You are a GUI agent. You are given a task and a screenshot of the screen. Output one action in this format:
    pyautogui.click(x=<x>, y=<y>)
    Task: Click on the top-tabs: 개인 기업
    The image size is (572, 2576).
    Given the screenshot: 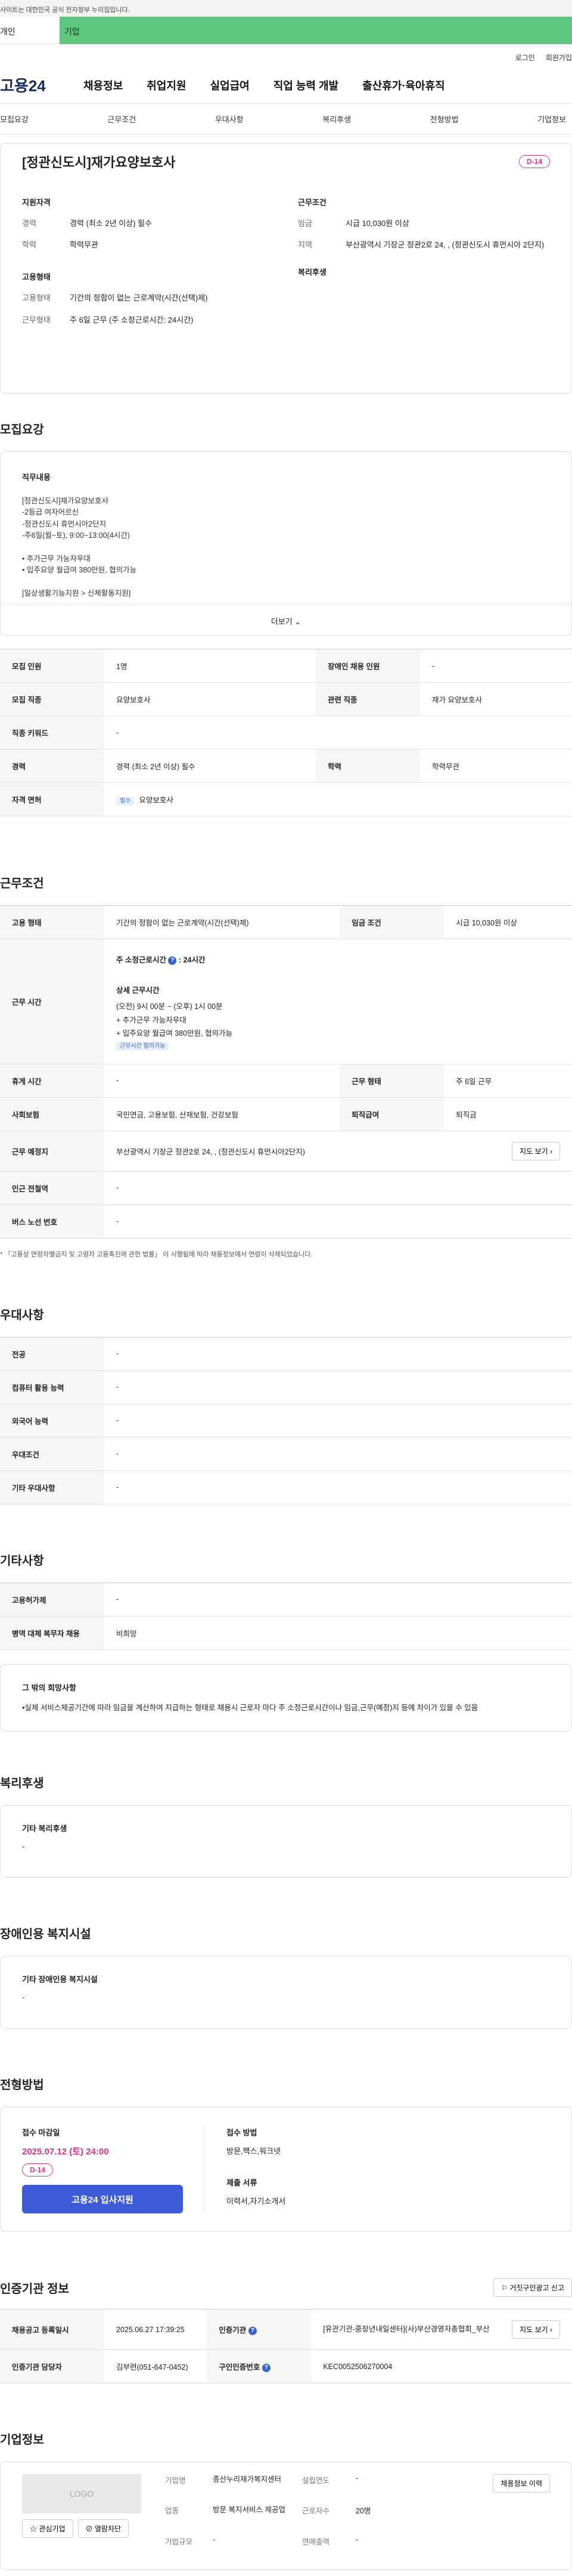 What is the action you would take?
    pyautogui.click(x=286, y=31)
    